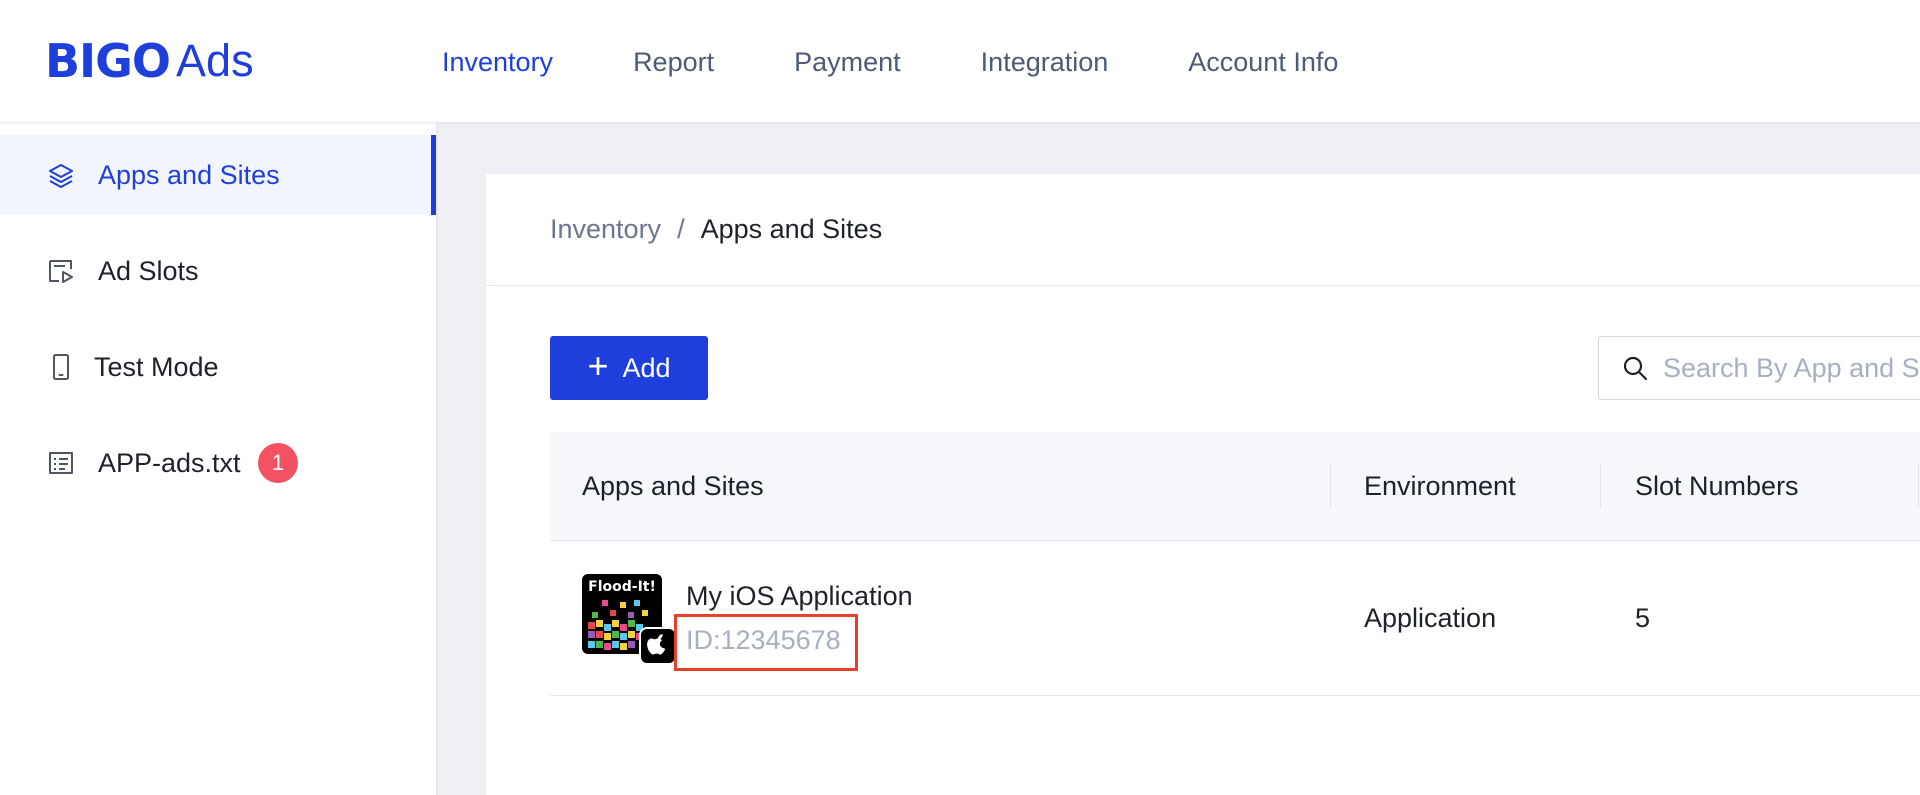 Image resolution: width=1920 pixels, height=795 pixels. I want to click on column-header-environment: Environment, so click(1440, 485).